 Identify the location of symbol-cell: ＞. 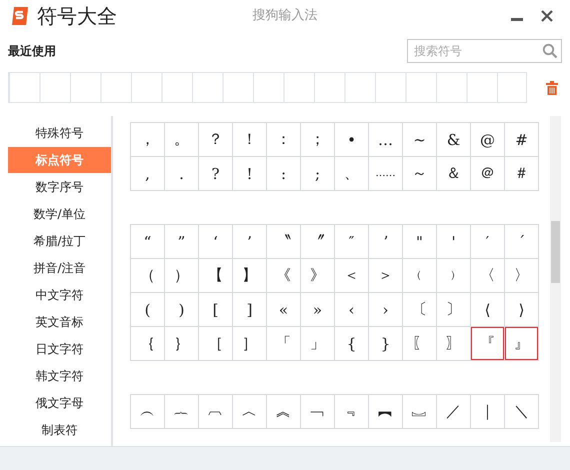
(385, 275).